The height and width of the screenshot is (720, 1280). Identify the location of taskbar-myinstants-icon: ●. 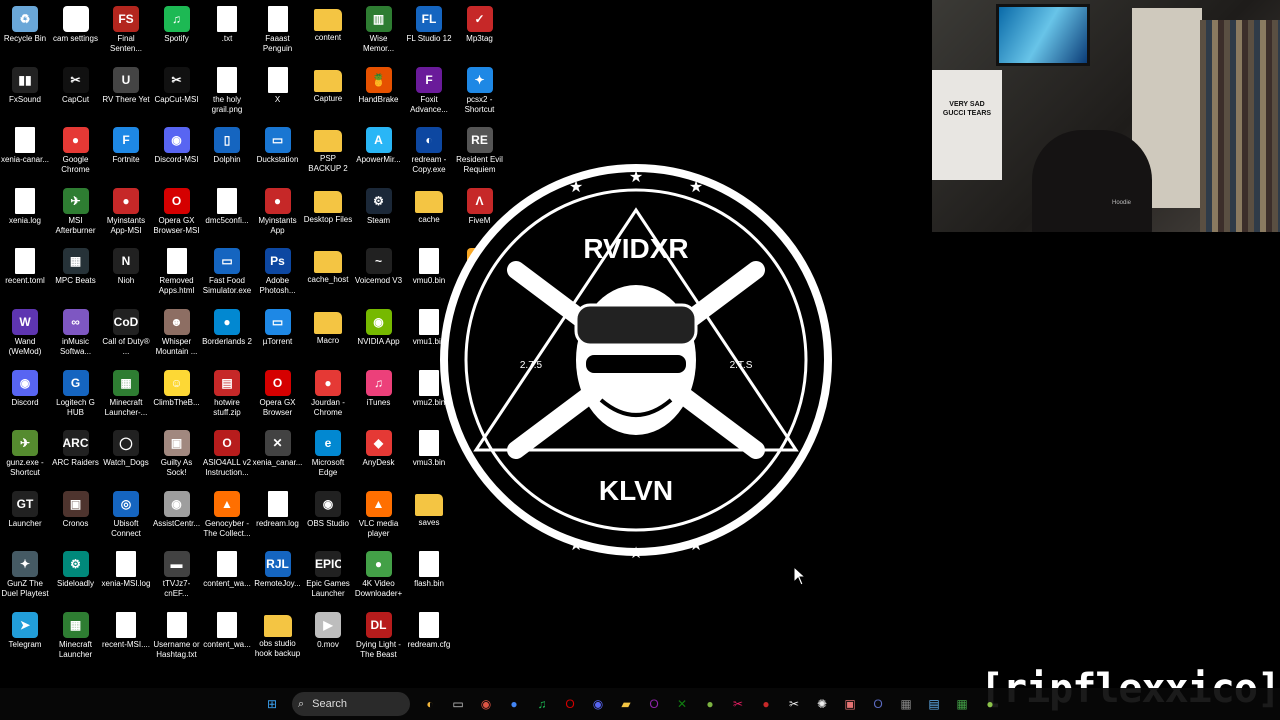
(766, 704).